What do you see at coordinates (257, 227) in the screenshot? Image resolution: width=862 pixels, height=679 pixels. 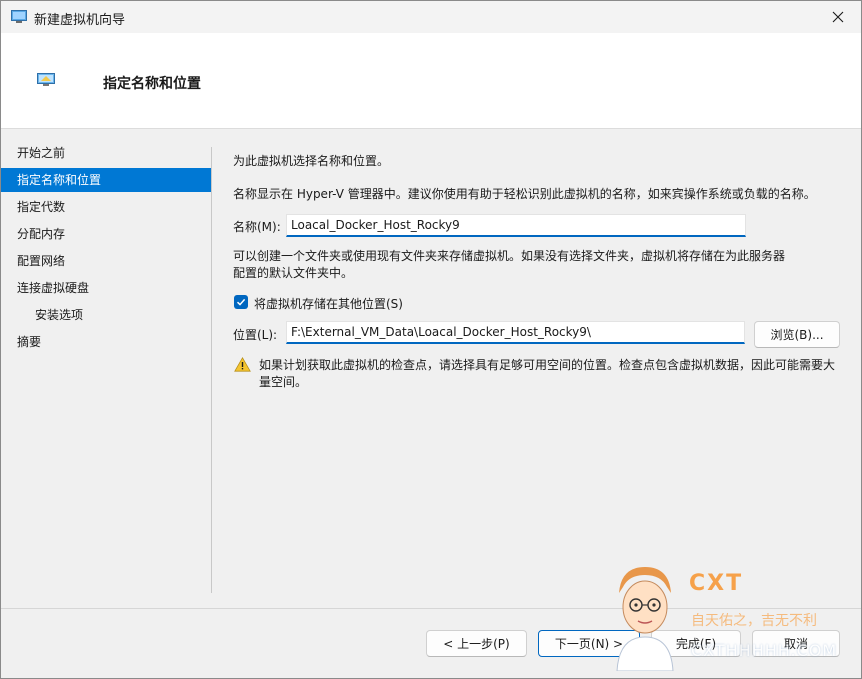 I see `name-label: 名称(M):` at bounding box center [257, 227].